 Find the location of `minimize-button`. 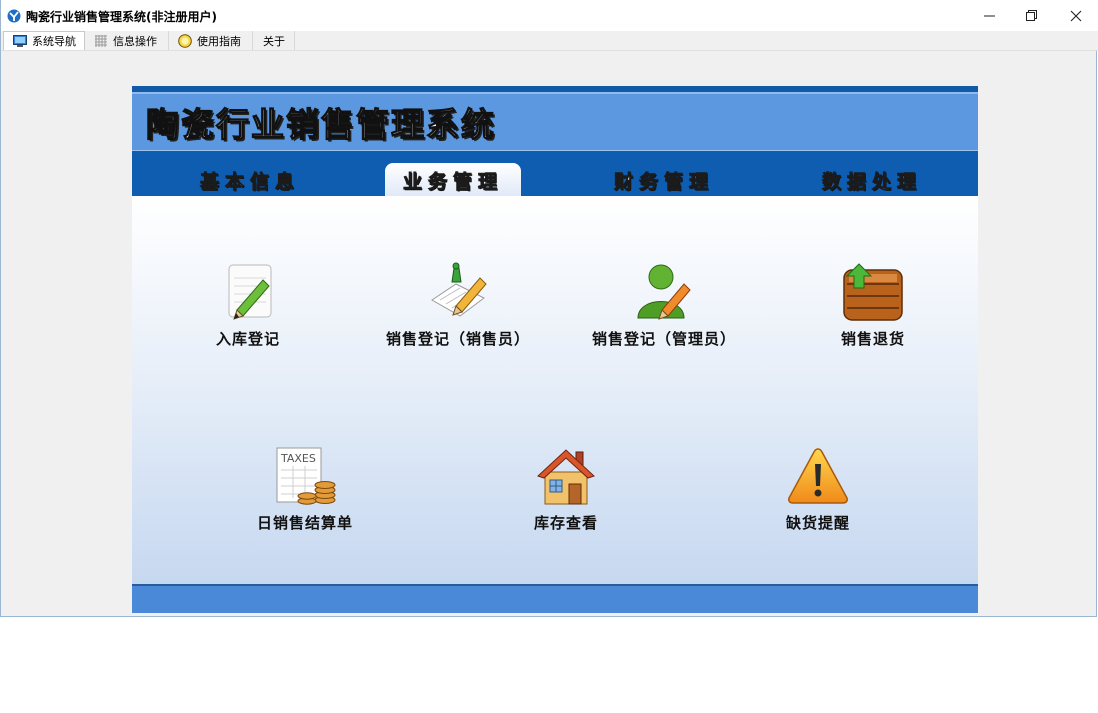

minimize-button is located at coordinates (989, 15).